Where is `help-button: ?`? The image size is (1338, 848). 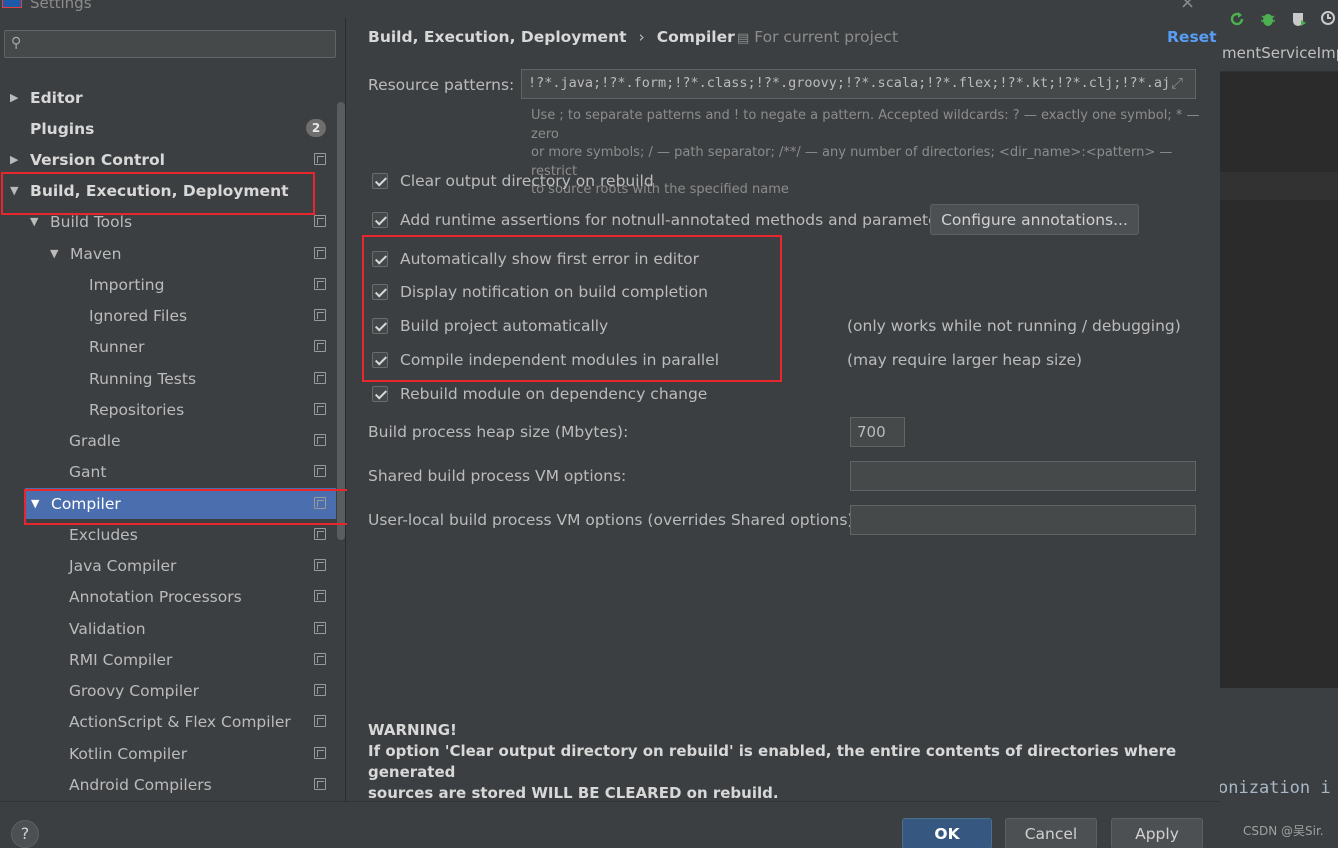
help-button: ? is located at coordinates (25, 834).